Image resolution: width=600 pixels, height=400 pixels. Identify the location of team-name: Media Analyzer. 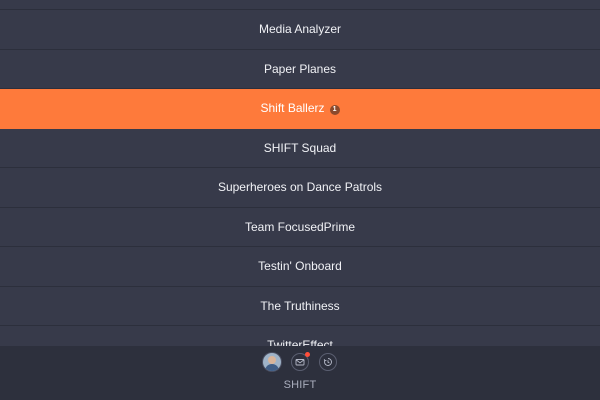
(300, 29).